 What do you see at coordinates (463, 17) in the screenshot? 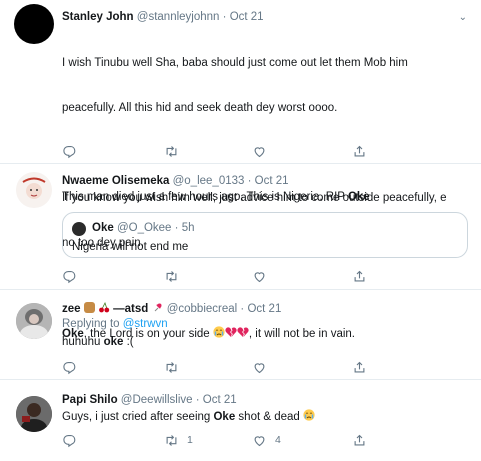
I see `chevron-down-icon: ⌄` at bounding box center [463, 17].